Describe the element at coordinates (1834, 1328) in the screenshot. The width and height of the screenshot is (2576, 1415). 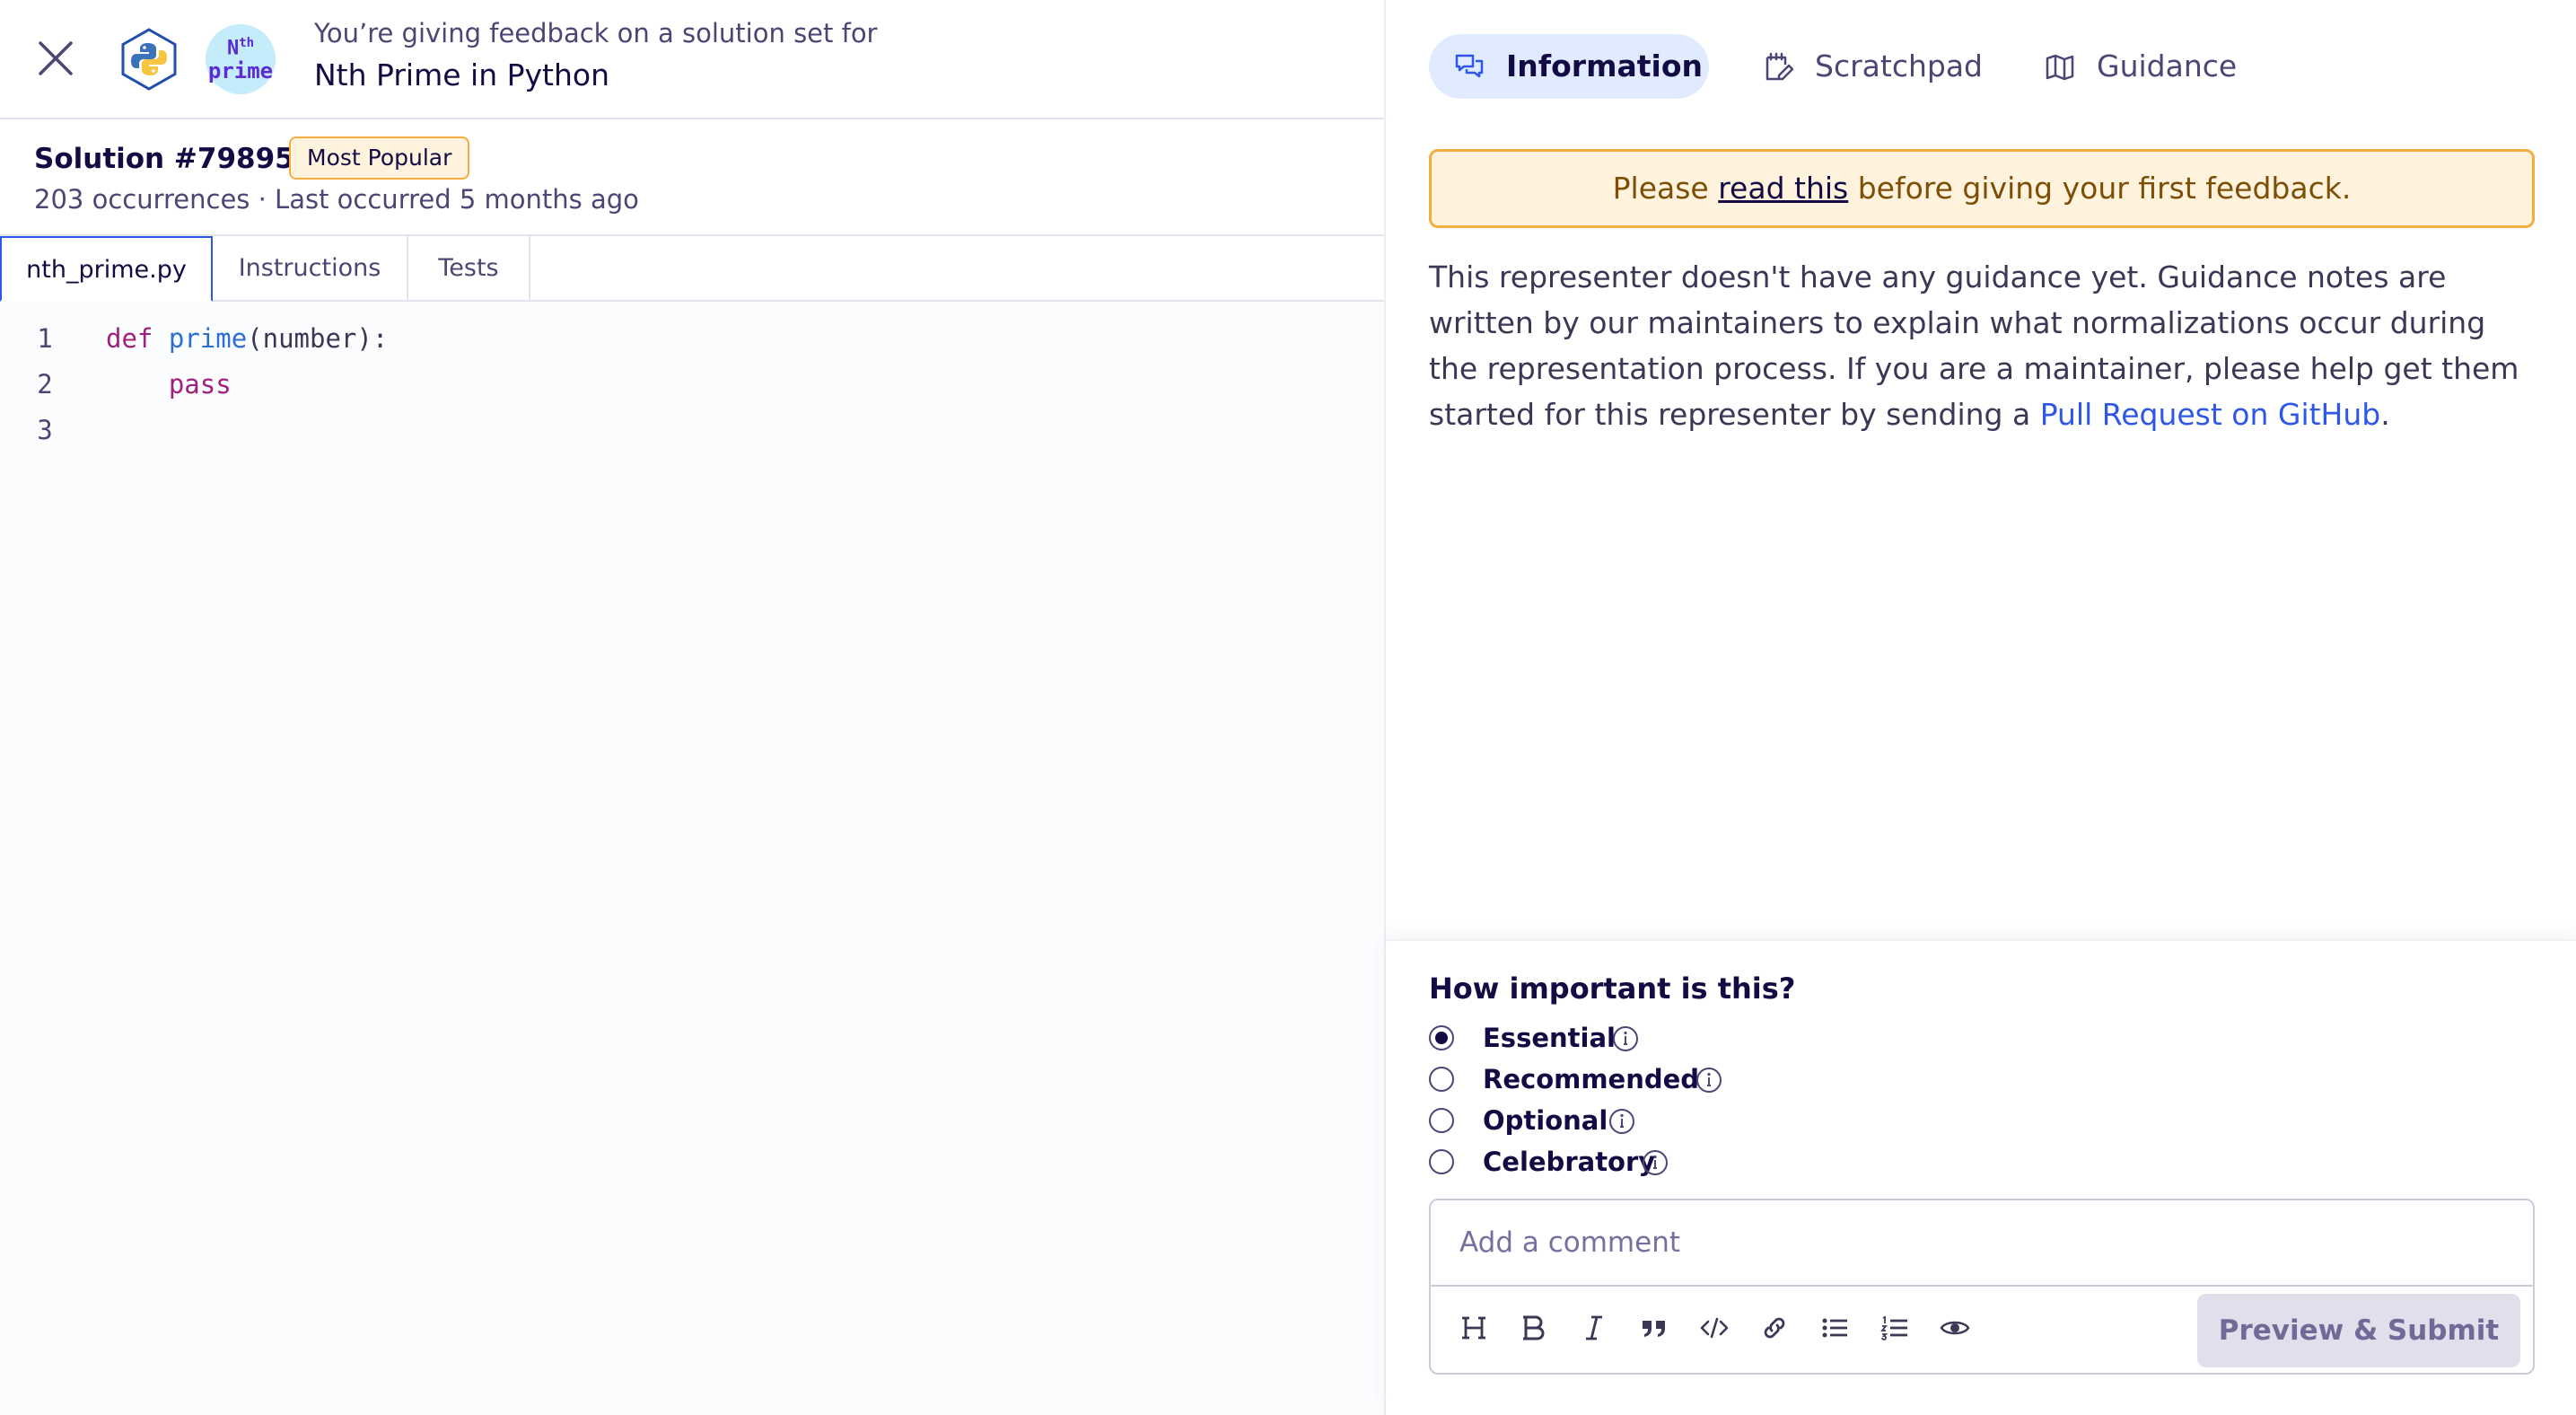
I see `bullet-list-icon` at that location.